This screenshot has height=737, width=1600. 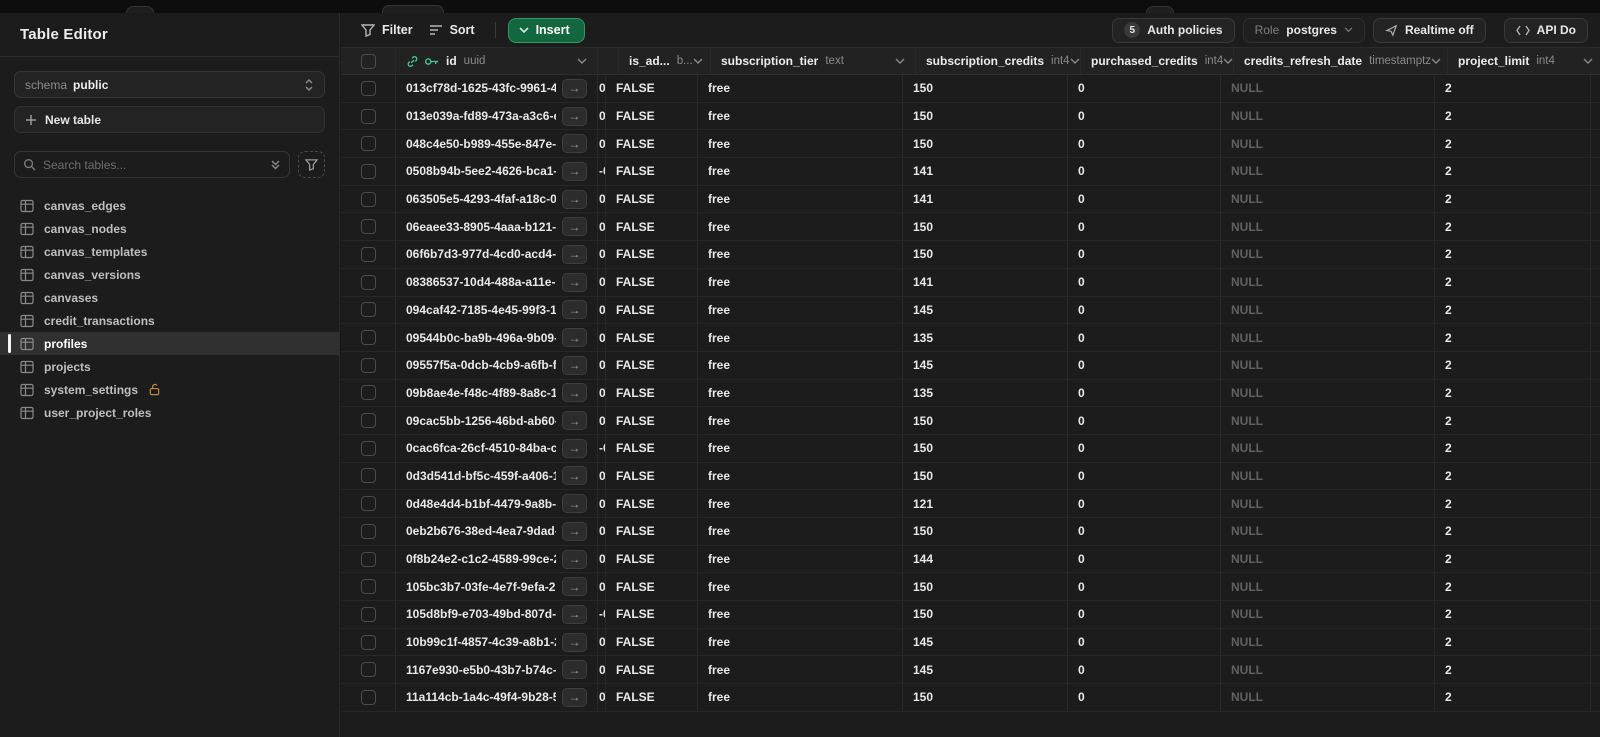 I want to click on sidebar-item-canvas_templates: canvas_templates, so click(x=169, y=251).